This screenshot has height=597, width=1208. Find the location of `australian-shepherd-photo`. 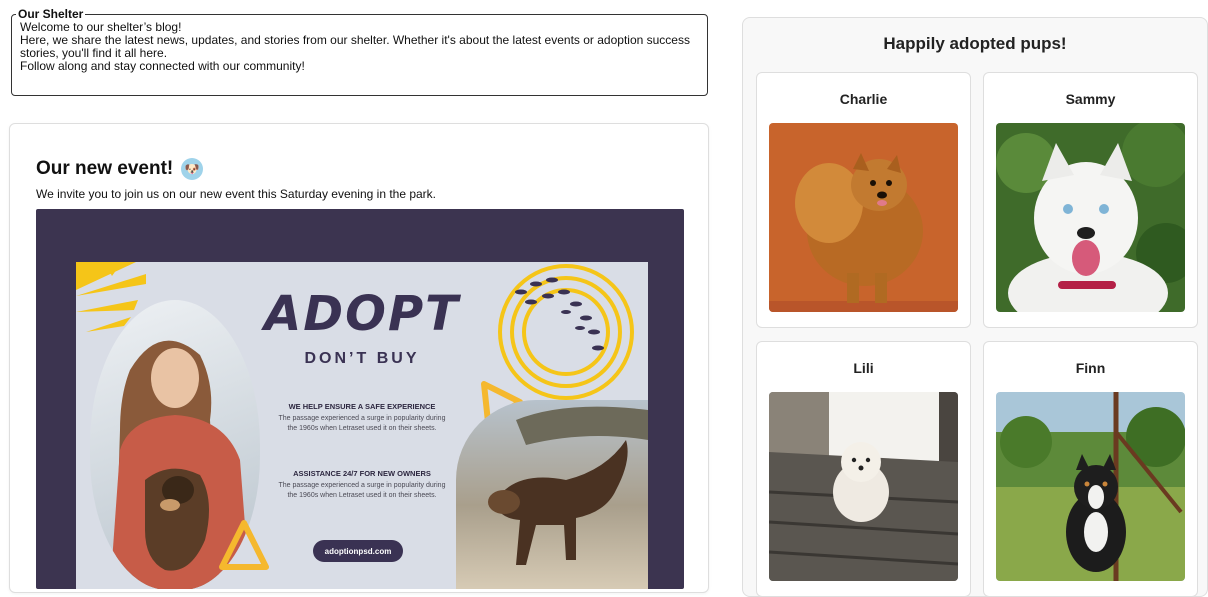

australian-shepherd-photo is located at coordinates (1090, 486).